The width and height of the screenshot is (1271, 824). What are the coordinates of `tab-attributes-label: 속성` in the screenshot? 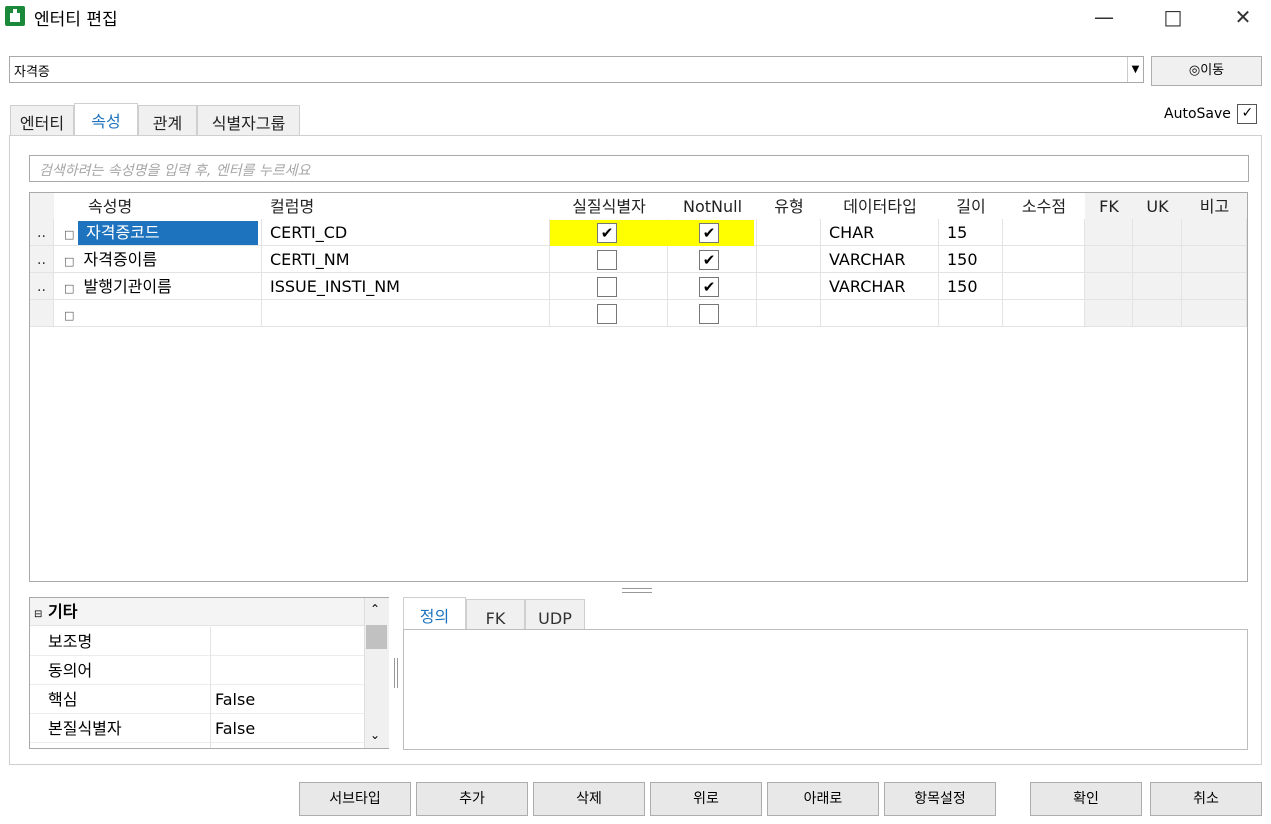 It's located at (106, 121).